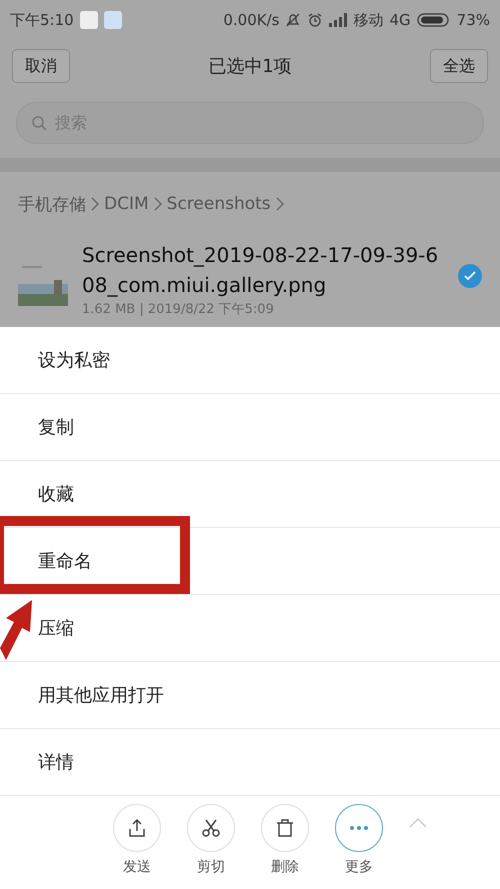 Image resolution: width=500 pixels, height=889 pixels. What do you see at coordinates (56, 762) in the screenshot?
I see `menu-item: 详情` at bounding box center [56, 762].